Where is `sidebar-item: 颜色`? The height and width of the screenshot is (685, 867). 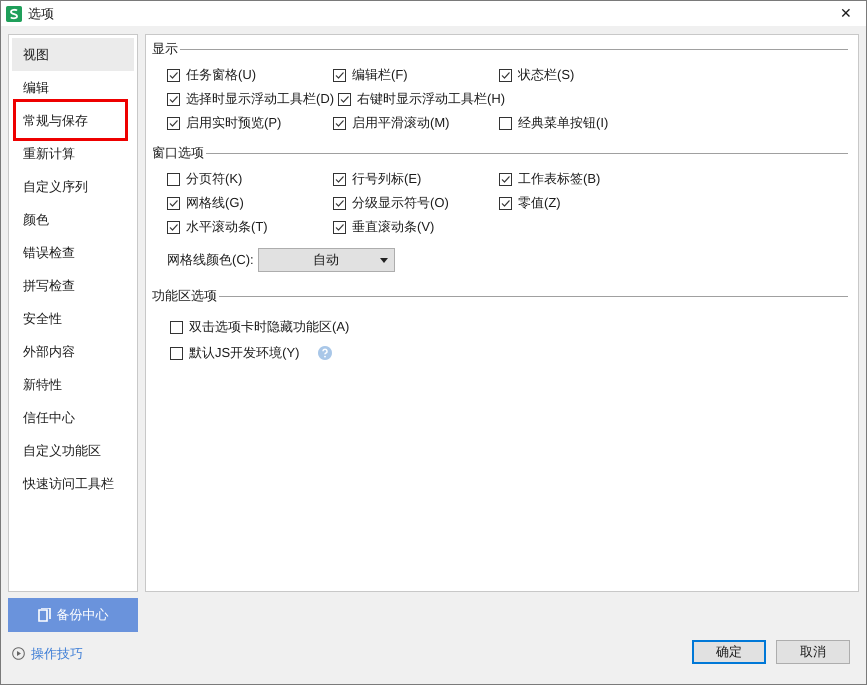 sidebar-item: 颜色 is located at coordinates (73, 219).